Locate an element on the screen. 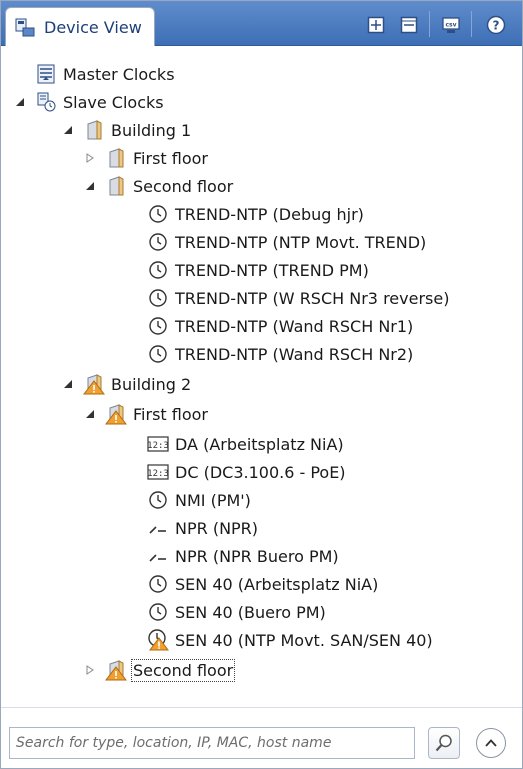 This screenshot has width=523, height=769. help-icon: ? is located at coordinates (496, 25).